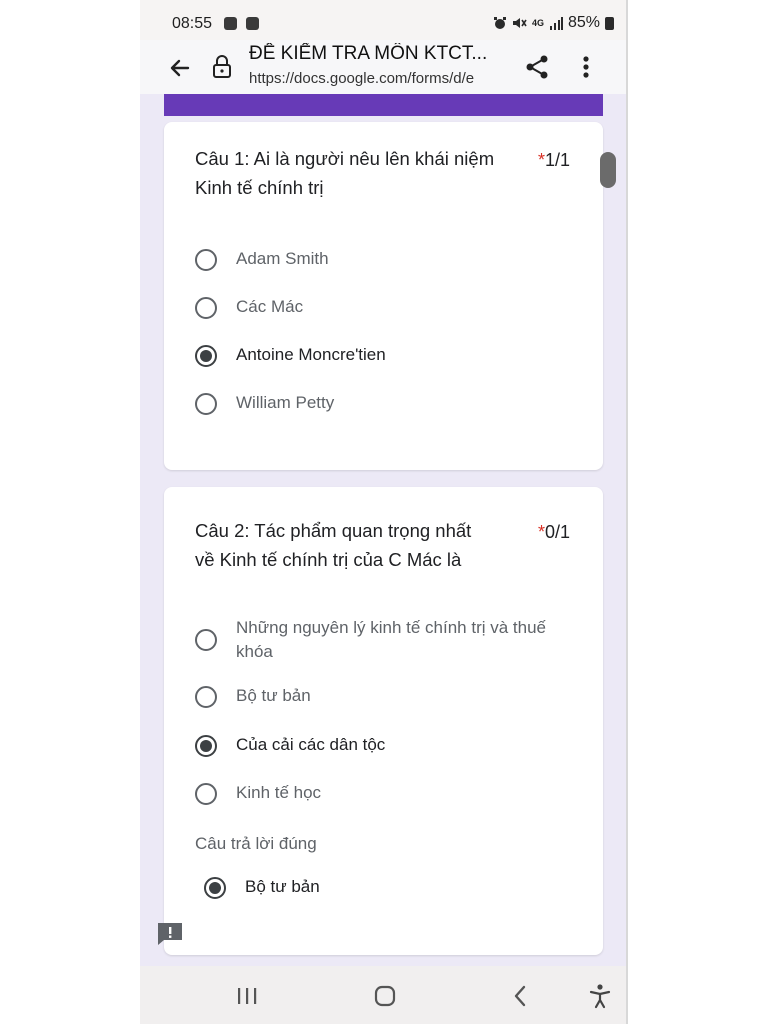  What do you see at coordinates (385, 406) in the screenshot?
I see `question-1-option-4: William Petty` at bounding box center [385, 406].